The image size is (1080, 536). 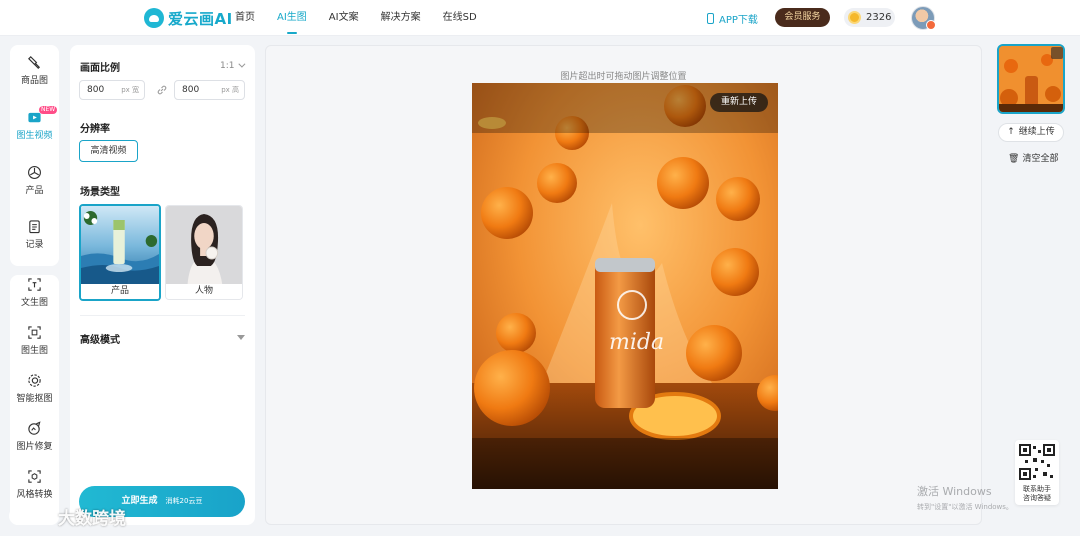 What do you see at coordinates (34, 436) in the screenshot?
I see `sidebar-item-image-repair: 图片修复` at bounding box center [34, 436].